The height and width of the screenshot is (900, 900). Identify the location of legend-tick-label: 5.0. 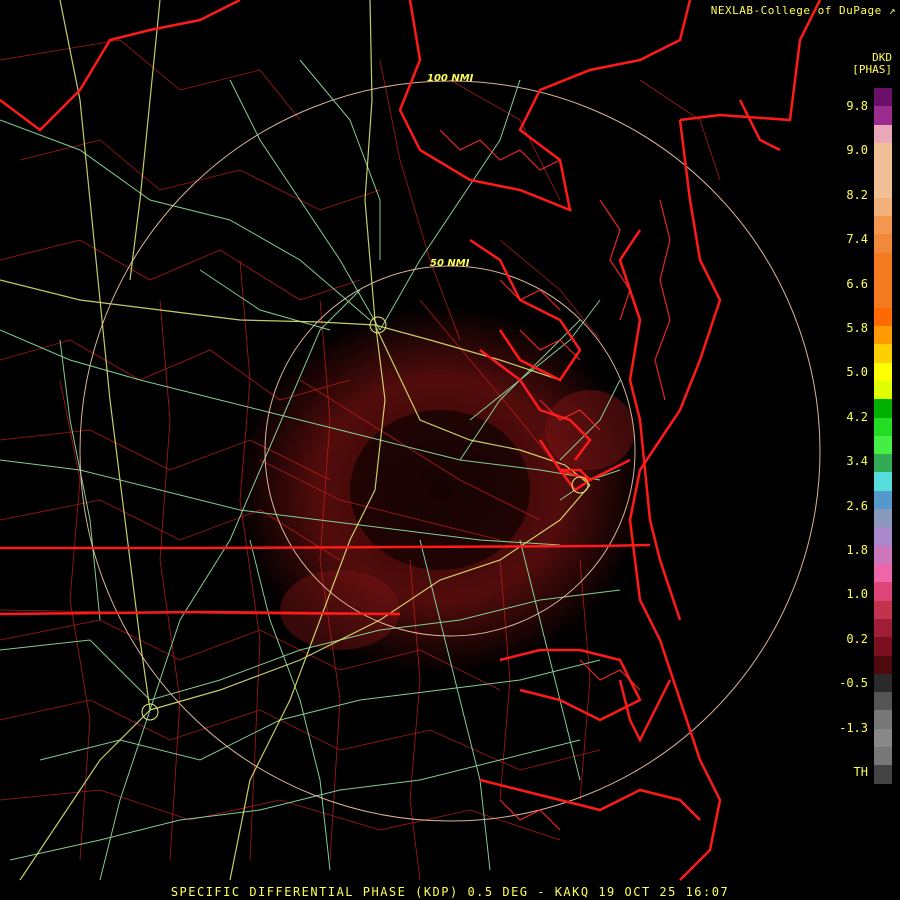
(857, 372).